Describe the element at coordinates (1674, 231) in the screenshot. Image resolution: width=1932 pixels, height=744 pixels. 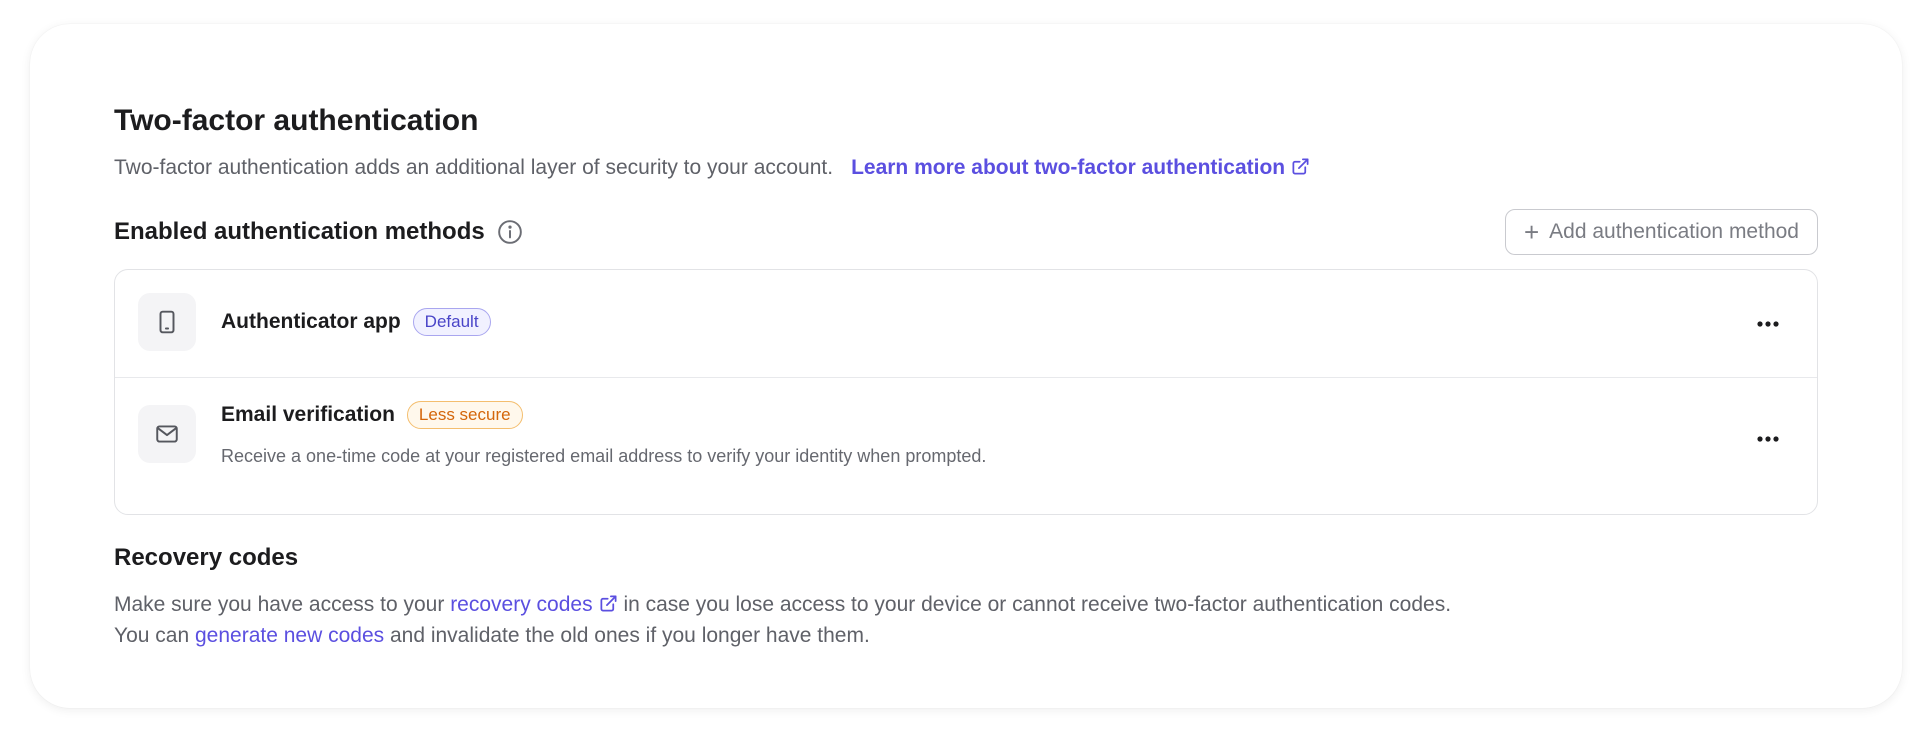
I see `add-button-label: Add authentication method` at that location.